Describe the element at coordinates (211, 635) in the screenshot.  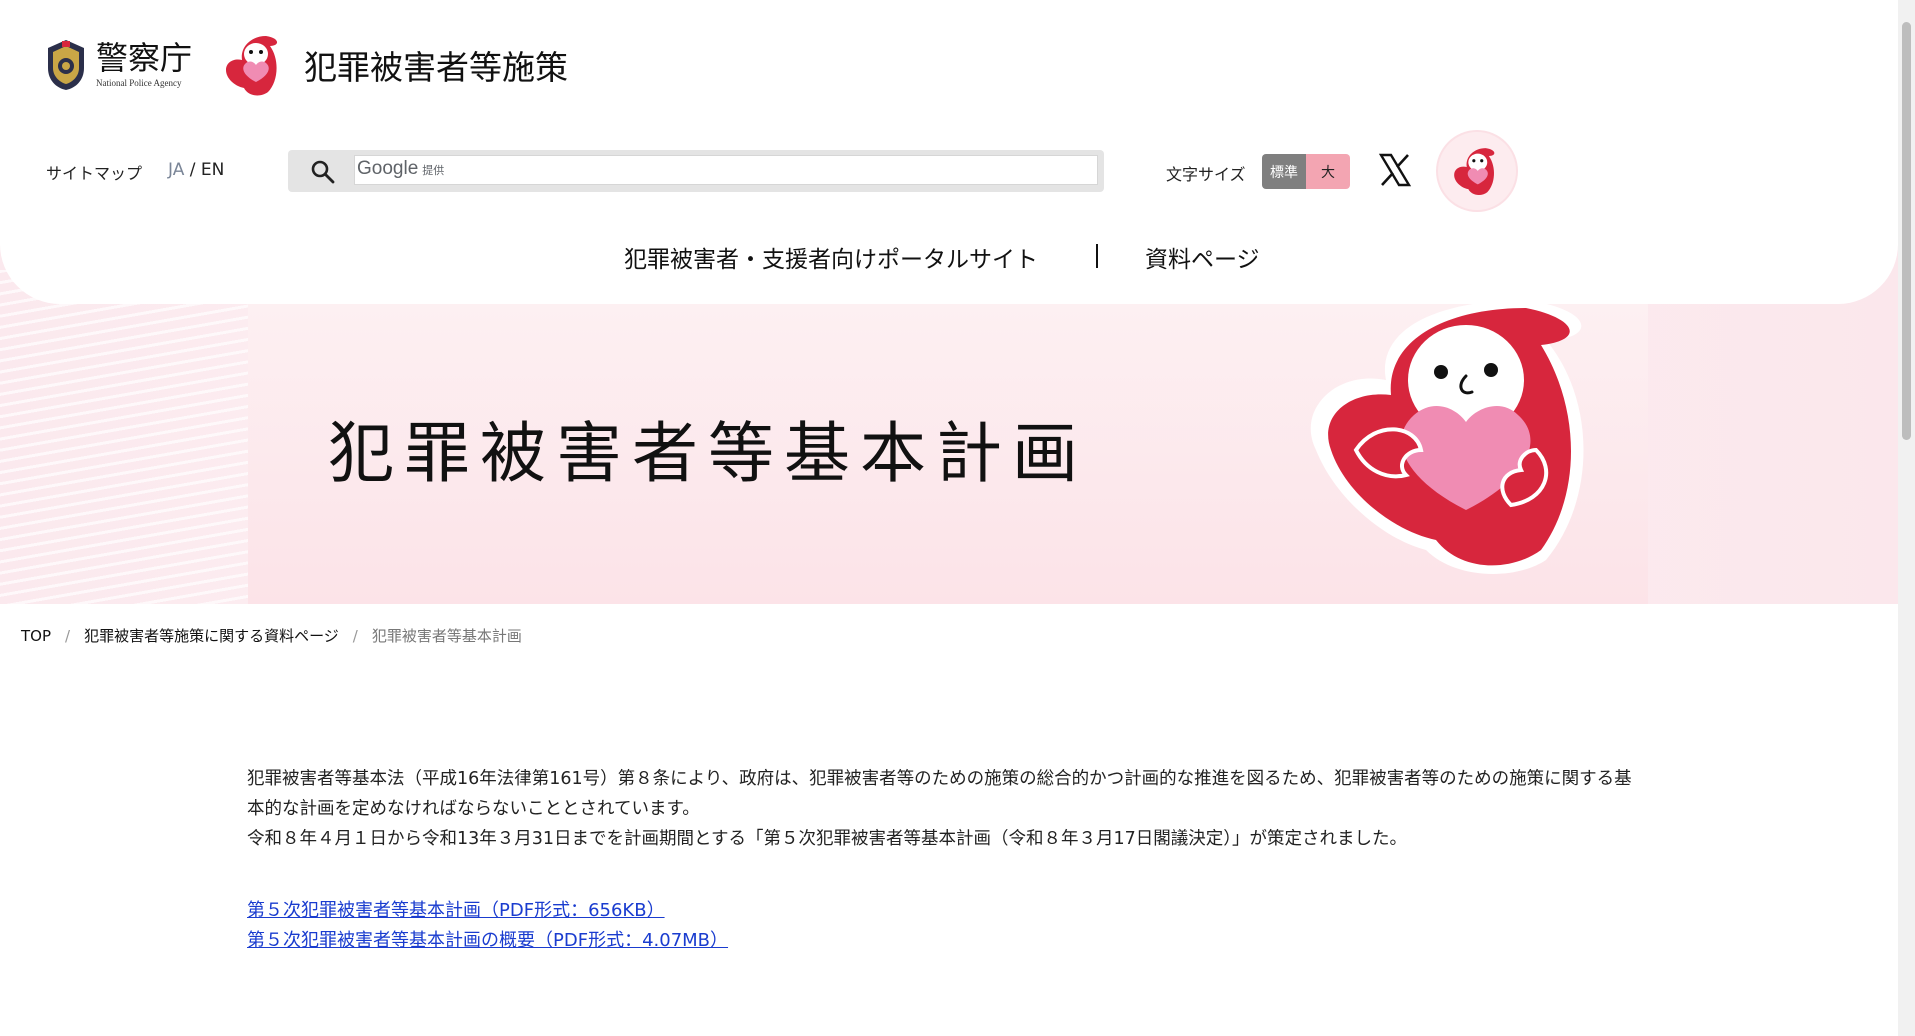
I see `breadcrumb-docs-link: 犯罪被害者等施策に関する資料ページ` at that location.